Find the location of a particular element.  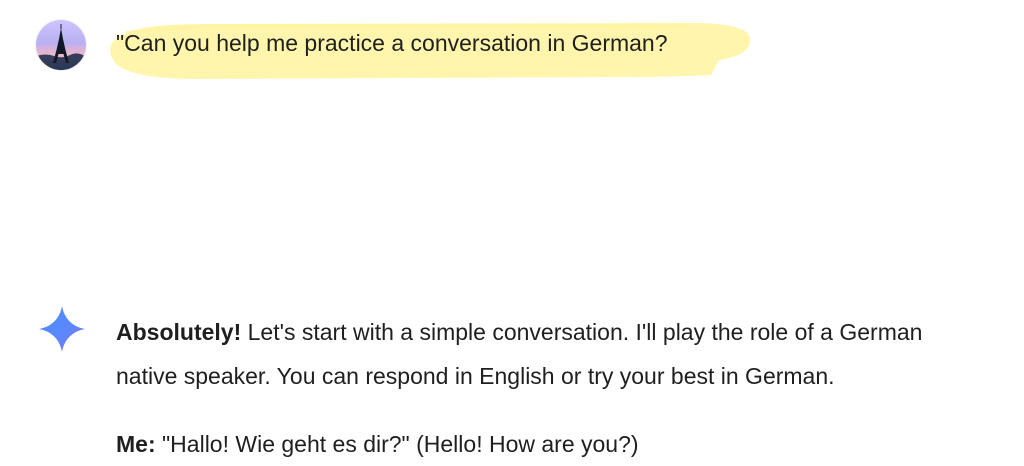

user-avatar is located at coordinates (61, 45).